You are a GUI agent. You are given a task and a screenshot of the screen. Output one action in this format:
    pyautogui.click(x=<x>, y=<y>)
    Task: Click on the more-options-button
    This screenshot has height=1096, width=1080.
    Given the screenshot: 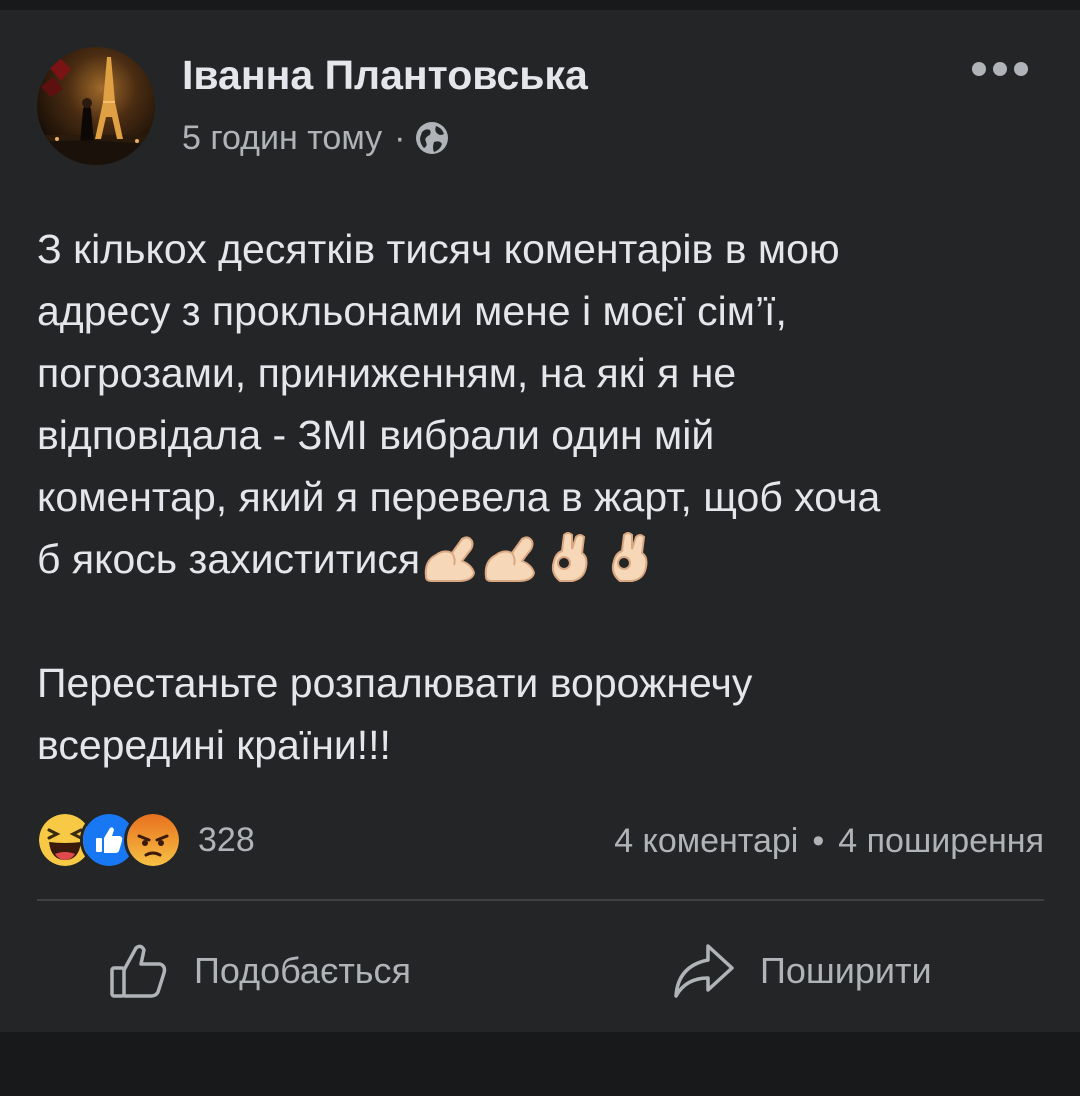 What is the action you would take?
    pyautogui.click(x=1000, y=69)
    